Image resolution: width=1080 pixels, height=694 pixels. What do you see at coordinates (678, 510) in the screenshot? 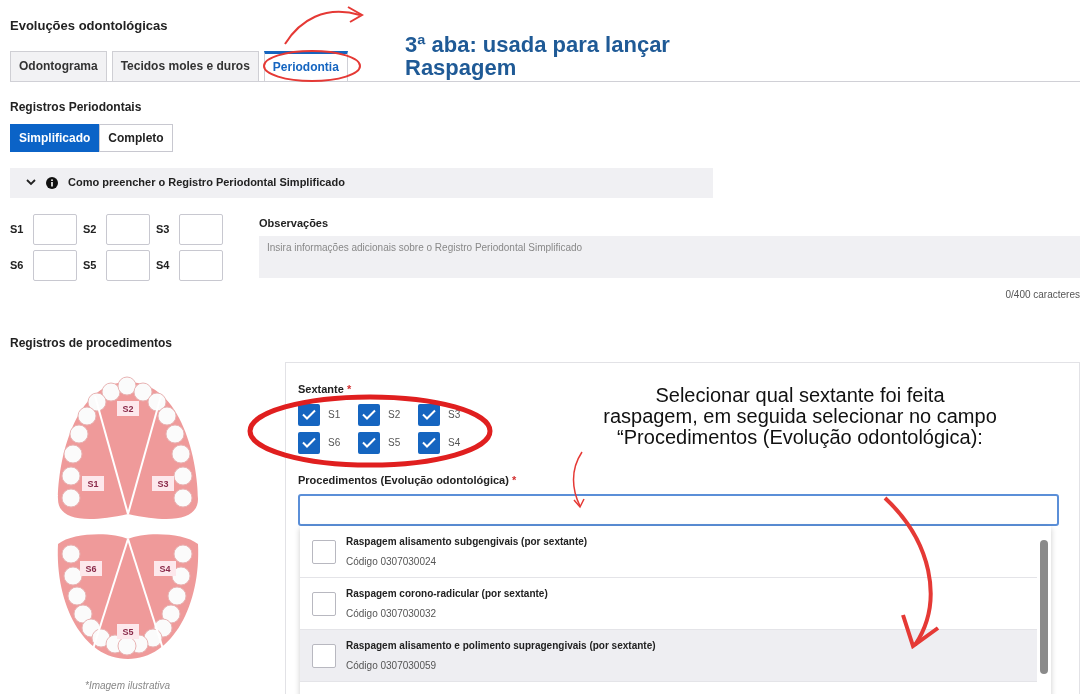
I see `procedure-field` at bounding box center [678, 510].